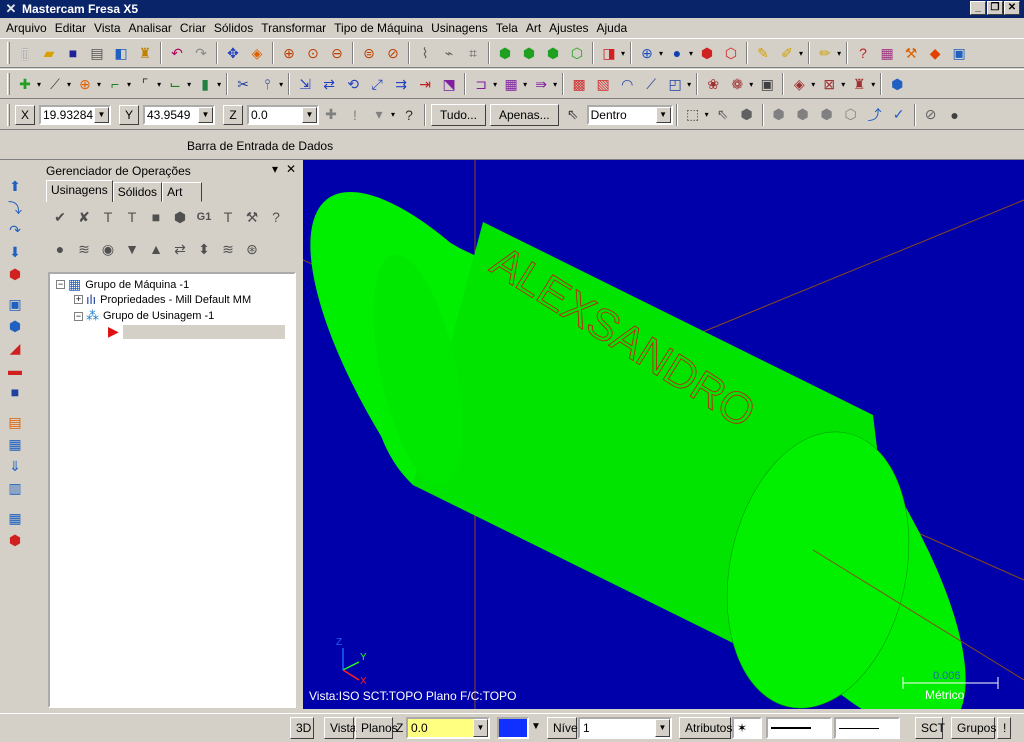 The width and height of the screenshot is (1024, 742). What do you see at coordinates (651, 84) in the screenshot?
I see `solid-sweep-icon: ⟋` at bounding box center [651, 84].